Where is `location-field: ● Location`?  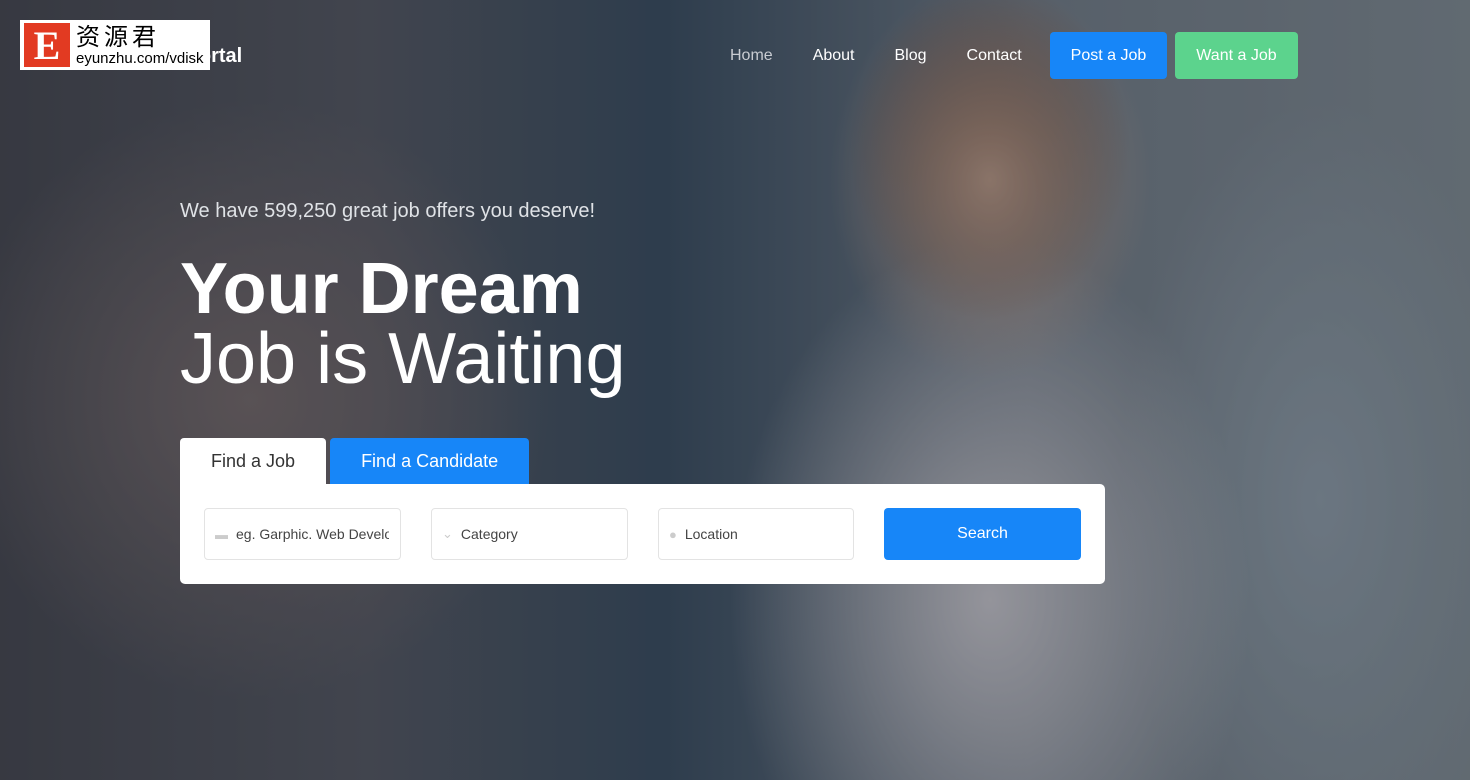 location-field: ● Location is located at coordinates (756, 534).